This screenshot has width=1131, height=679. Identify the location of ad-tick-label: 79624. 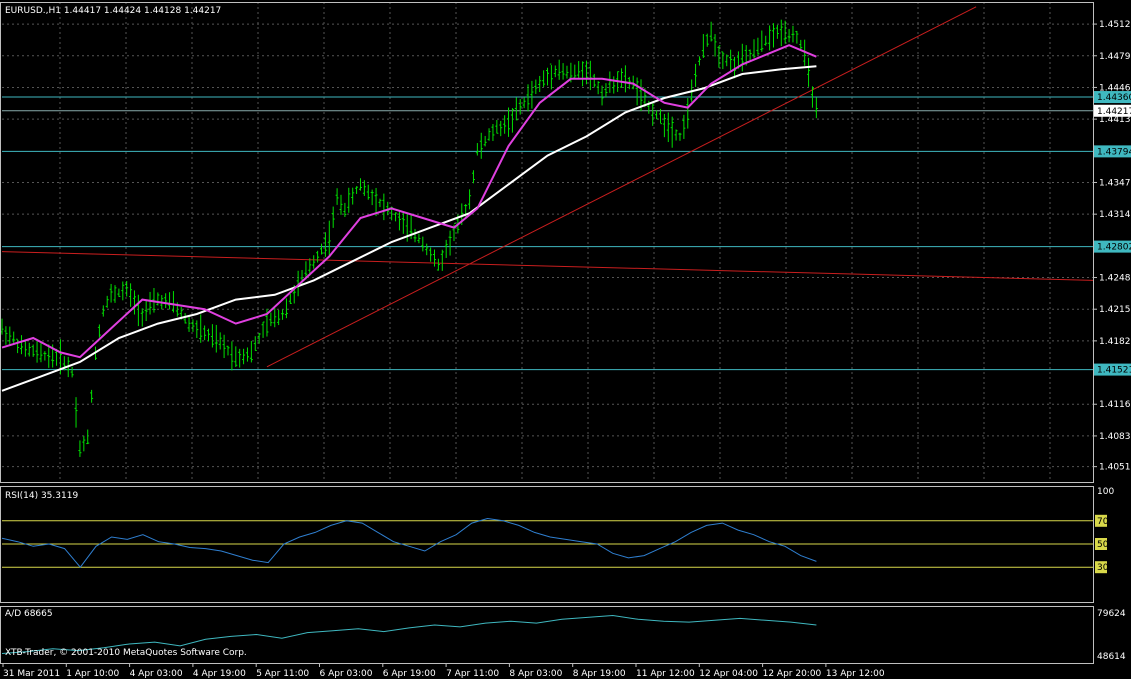
(1111, 614).